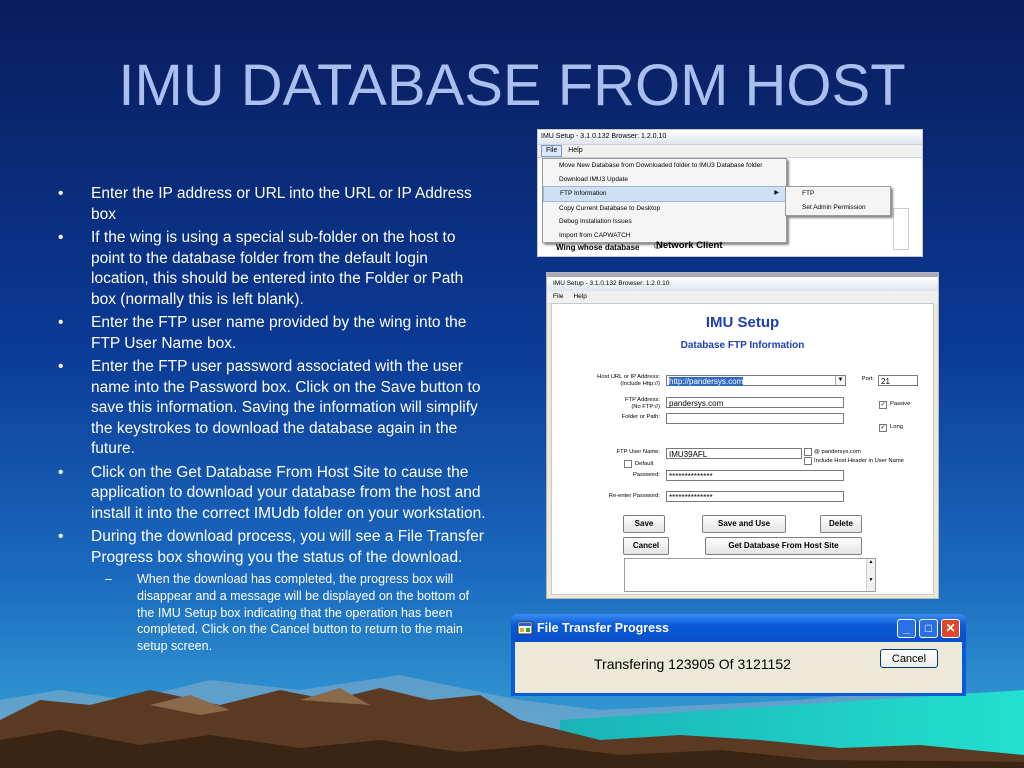 This screenshot has width=1024, height=768. I want to click on delete-button: Delete, so click(841, 524).